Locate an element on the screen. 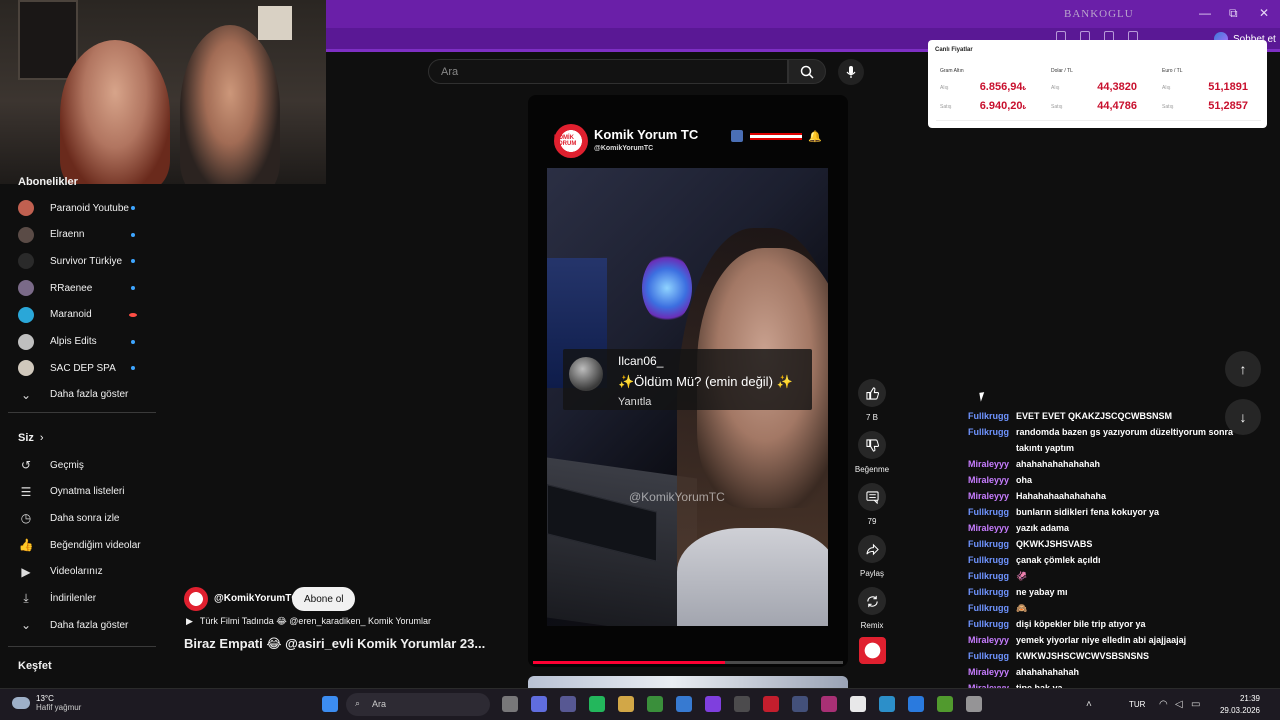 The image size is (1280, 720). explore-header: Keşfet is located at coordinates (35, 666).